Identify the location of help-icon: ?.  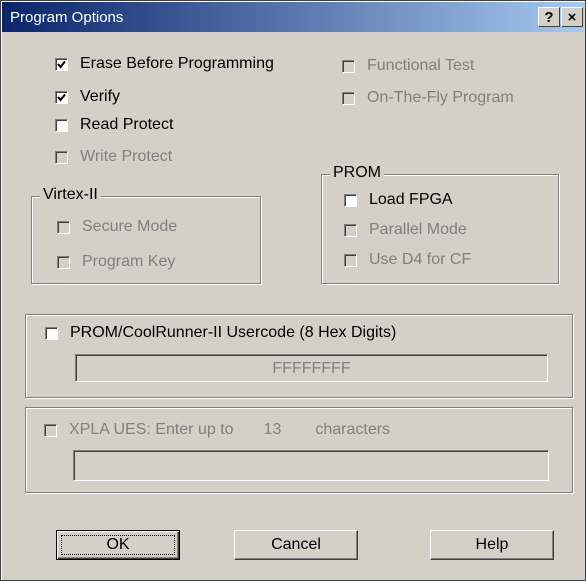
(549, 17).